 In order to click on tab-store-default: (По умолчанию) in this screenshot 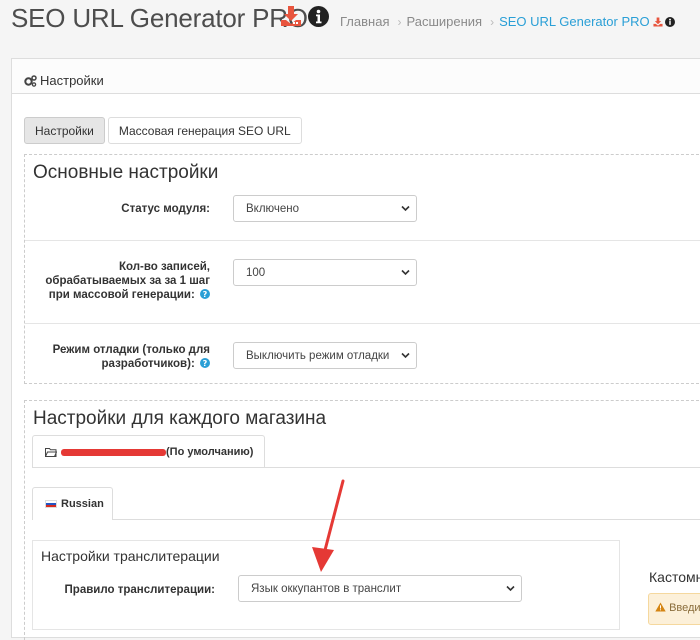, I will do `click(148, 451)`.